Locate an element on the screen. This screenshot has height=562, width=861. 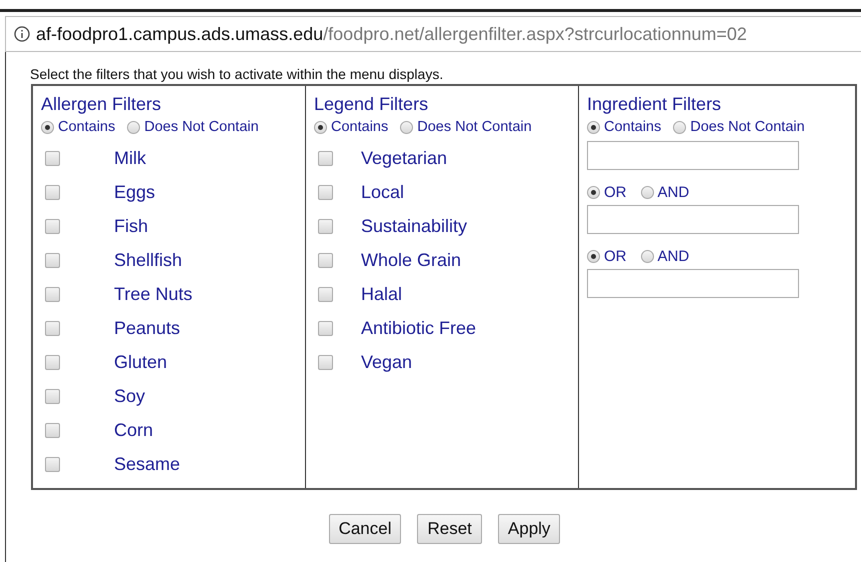
filter-label: Sesame is located at coordinates (147, 464).